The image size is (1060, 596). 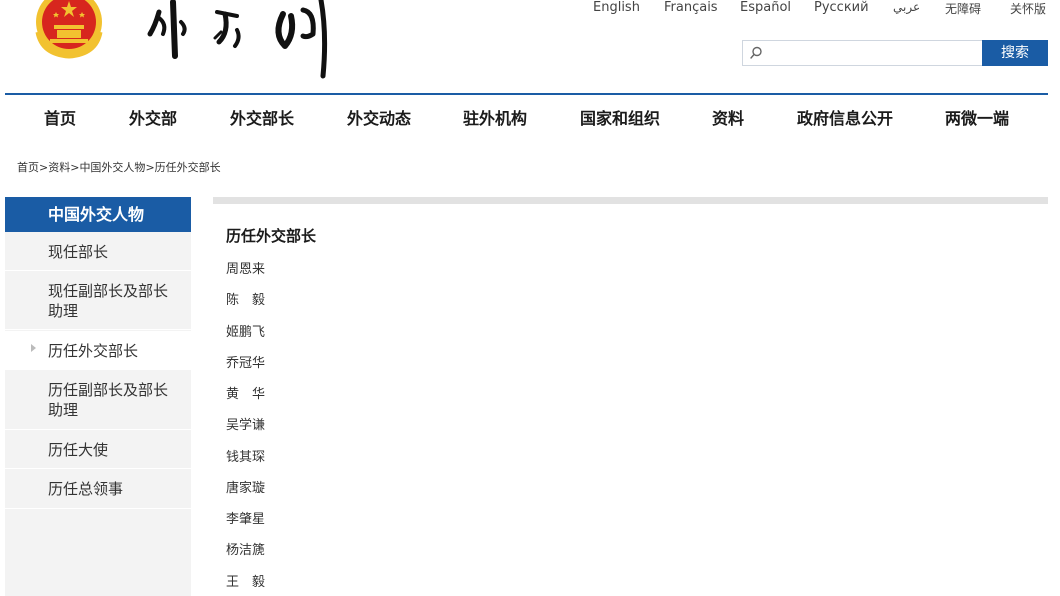 I want to click on breadcrumb-diplomatic-figures: 中国外交人物, so click(x=112, y=167).